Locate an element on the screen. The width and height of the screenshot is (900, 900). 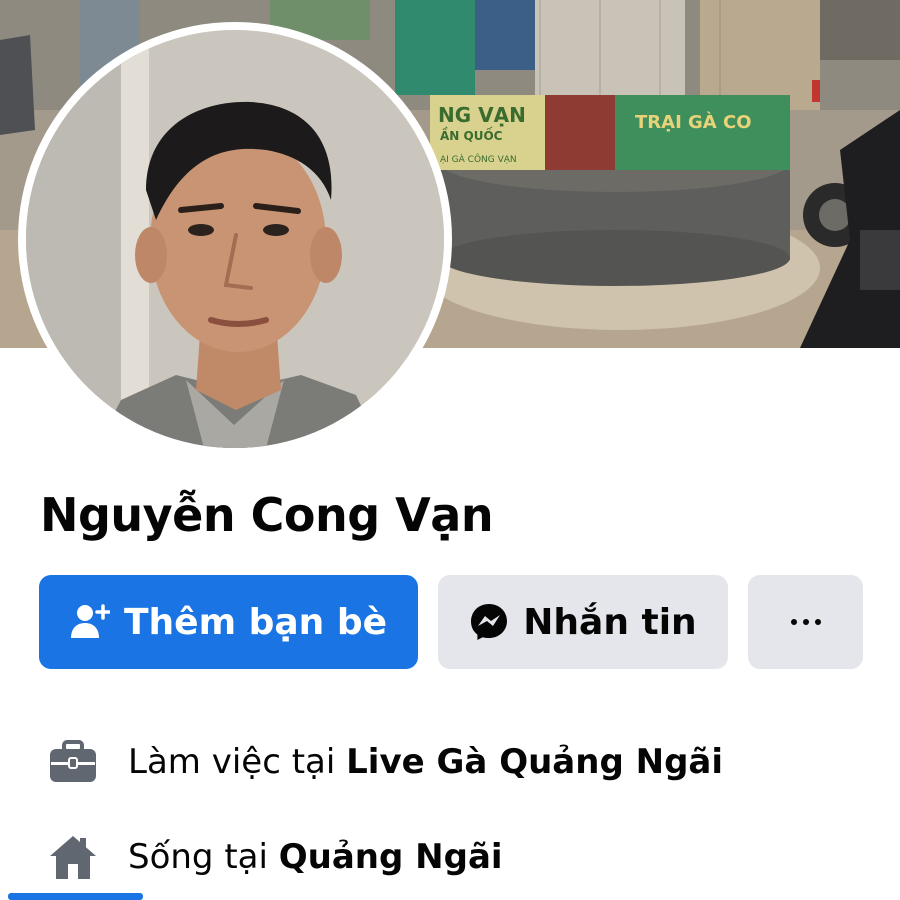
house-icon is located at coordinates (73, 857).